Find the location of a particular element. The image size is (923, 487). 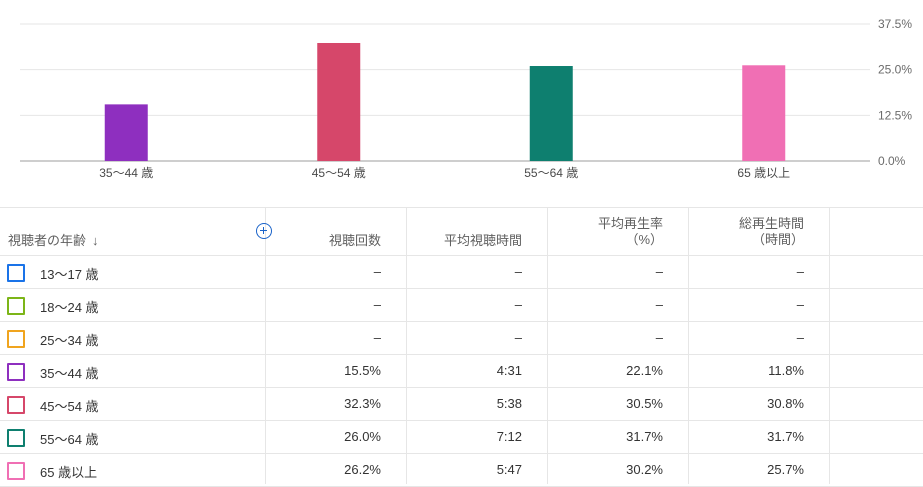

chart-x-axis: 35～44 歳 45～54 歳 55～64 歳 65 歳以上 is located at coordinates (444, 173).